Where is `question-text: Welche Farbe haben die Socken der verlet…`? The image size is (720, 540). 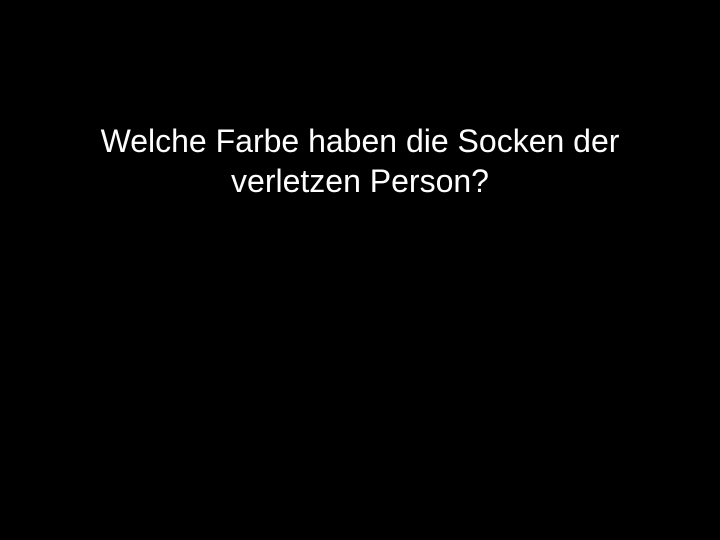
question-text: Welche Farbe haben die Socken der verlet… is located at coordinates (360, 161).